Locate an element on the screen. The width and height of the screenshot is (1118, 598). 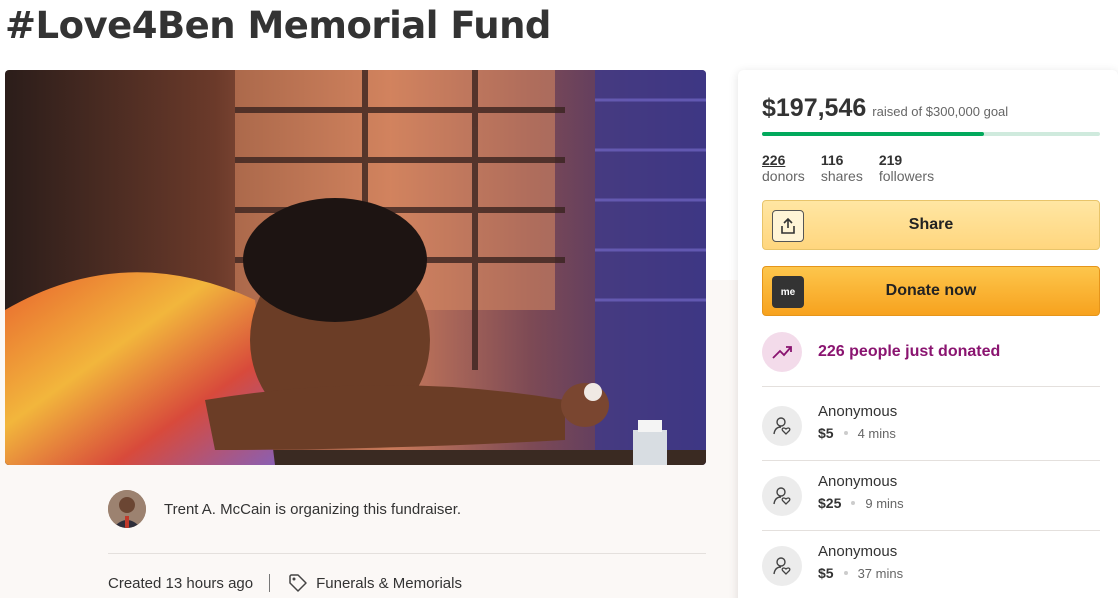
share-label: Share is located at coordinates (931, 224).